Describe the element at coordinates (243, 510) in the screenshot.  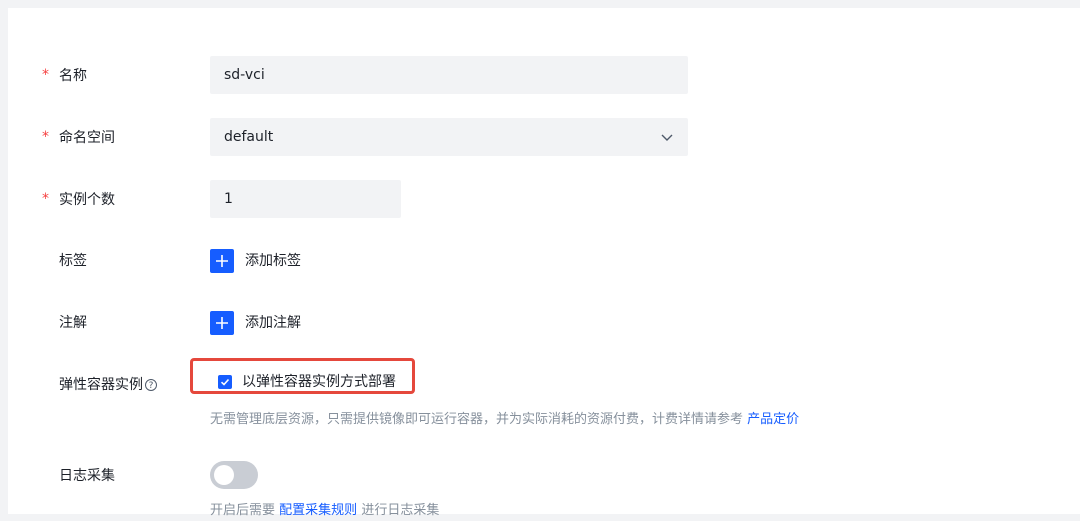
I see `log-desc-prefix: 开启后需要` at that location.